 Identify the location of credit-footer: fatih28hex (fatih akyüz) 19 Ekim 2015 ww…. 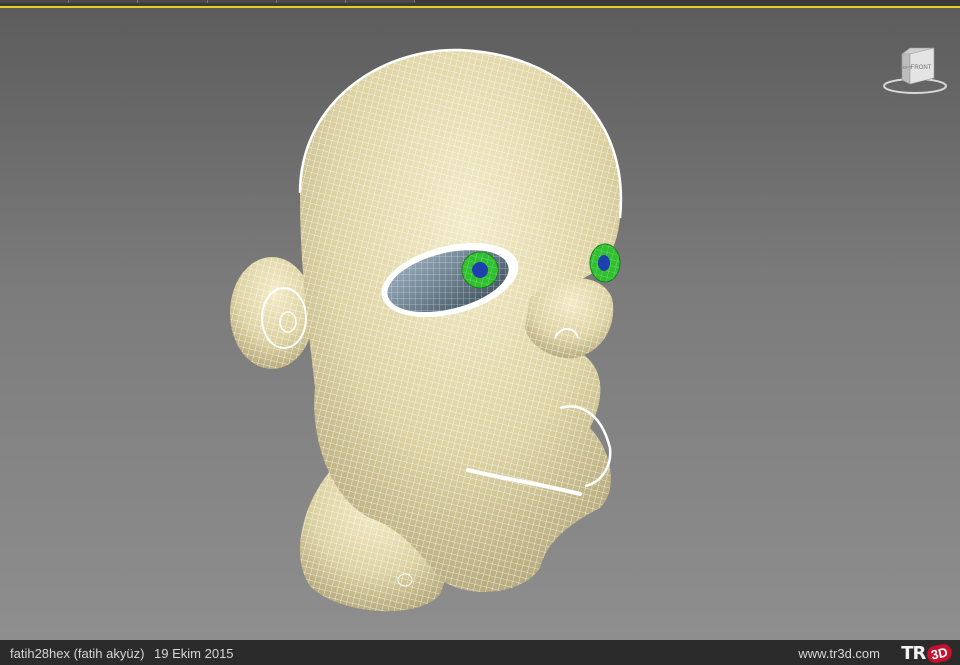
(480, 652).